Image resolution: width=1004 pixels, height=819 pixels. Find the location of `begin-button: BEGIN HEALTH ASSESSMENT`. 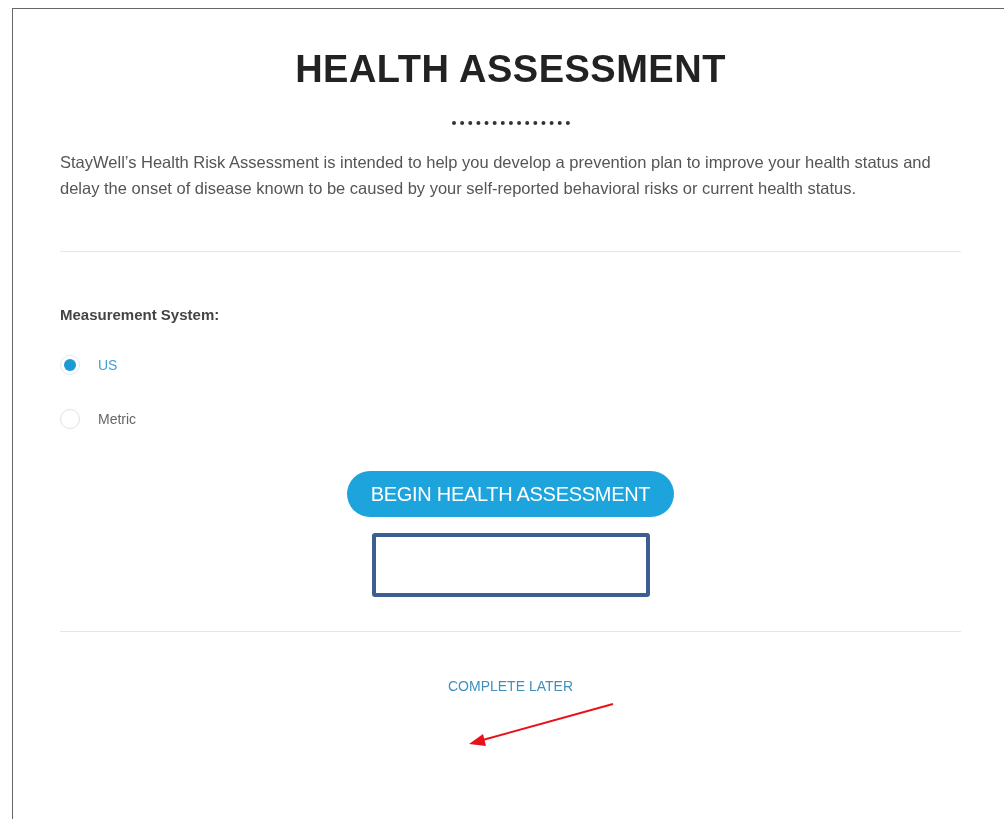

begin-button: BEGIN HEALTH ASSESSMENT is located at coordinates (510, 494).